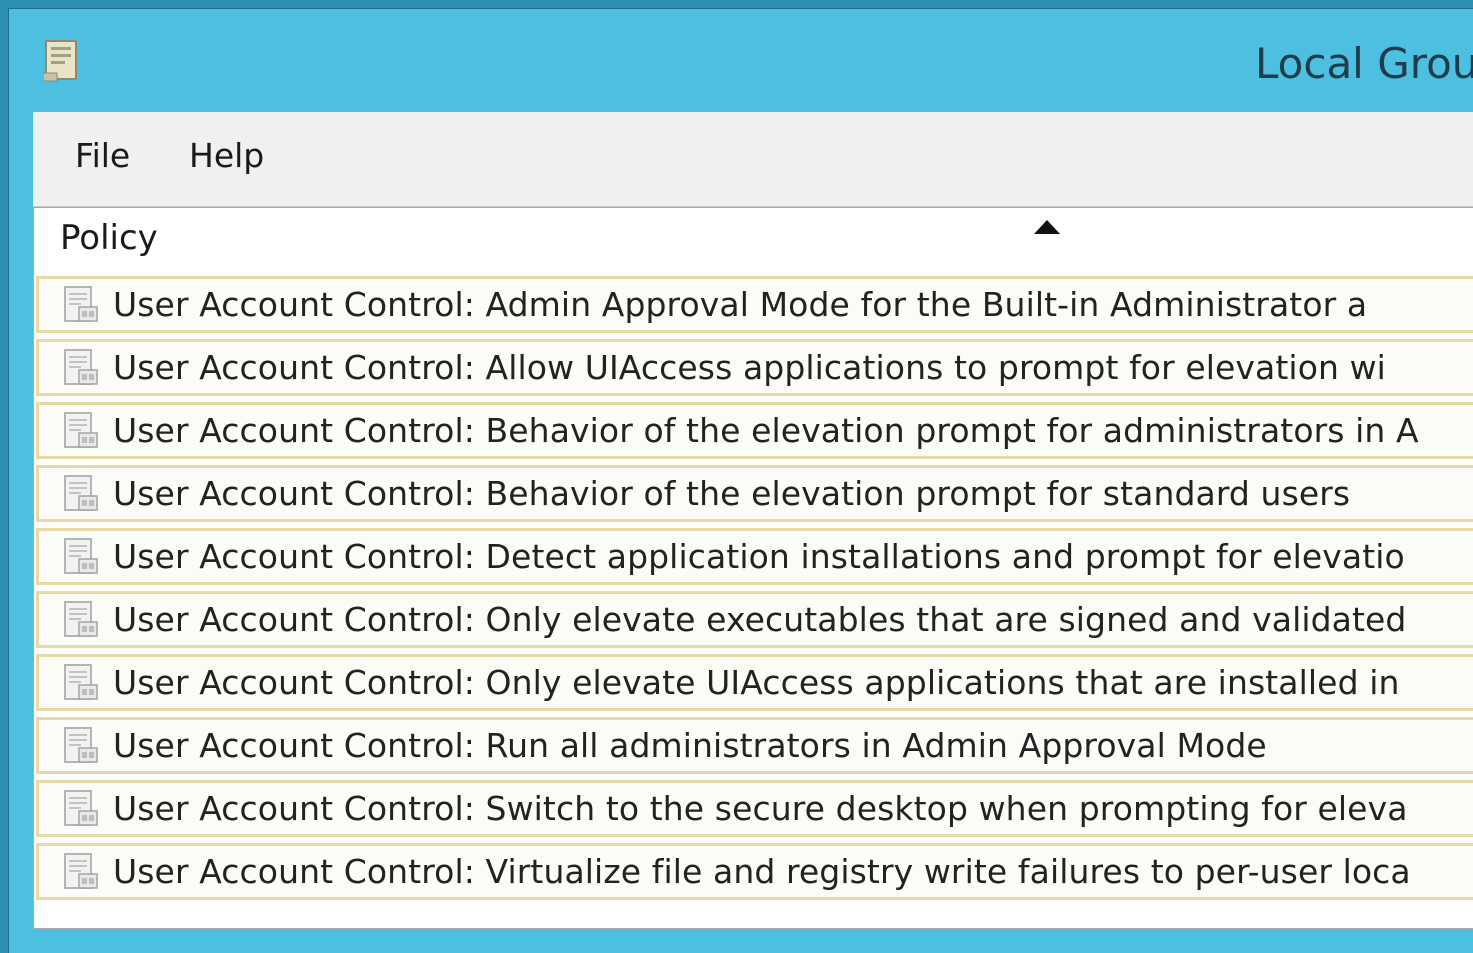  Describe the element at coordinates (753, 241) in the screenshot. I see `list-header: Policy` at that location.